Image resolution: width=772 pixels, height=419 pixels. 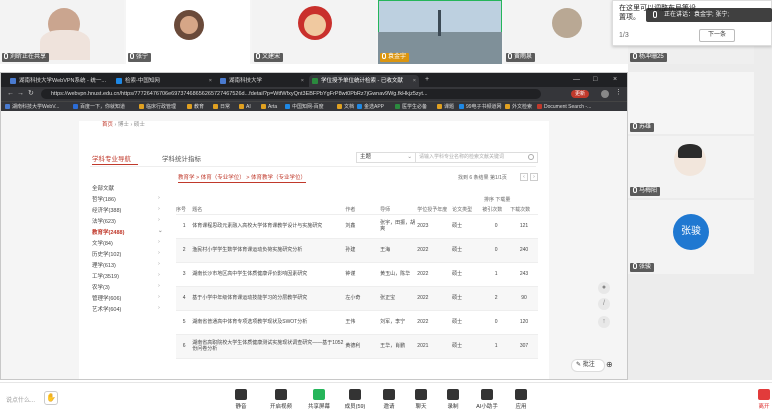 I want to click on breadcrumb-home: 首页, so click(x=107, y=125).